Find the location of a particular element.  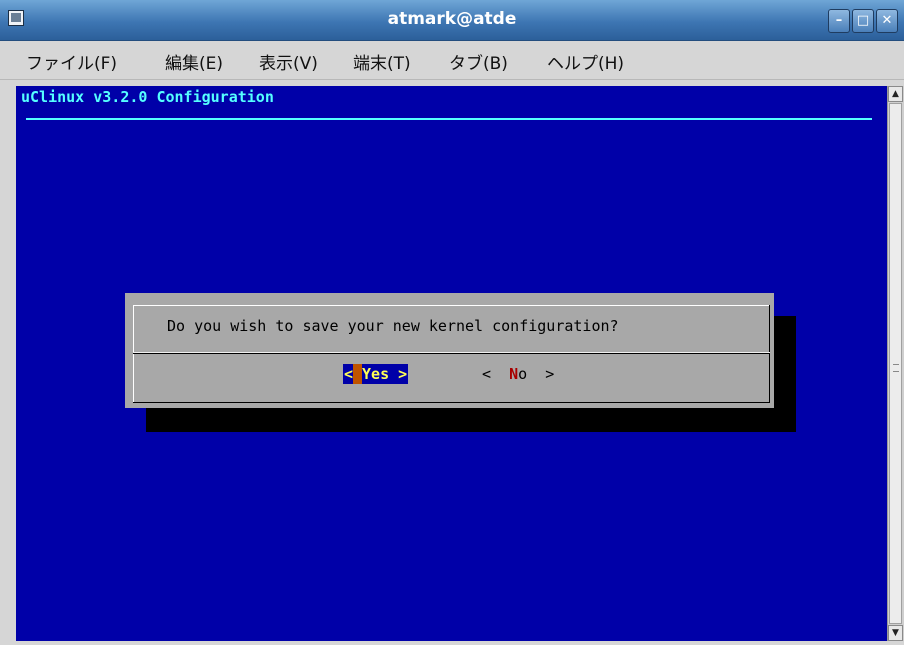

menu-view: 表示(V) is located at coordinates (288, 61).